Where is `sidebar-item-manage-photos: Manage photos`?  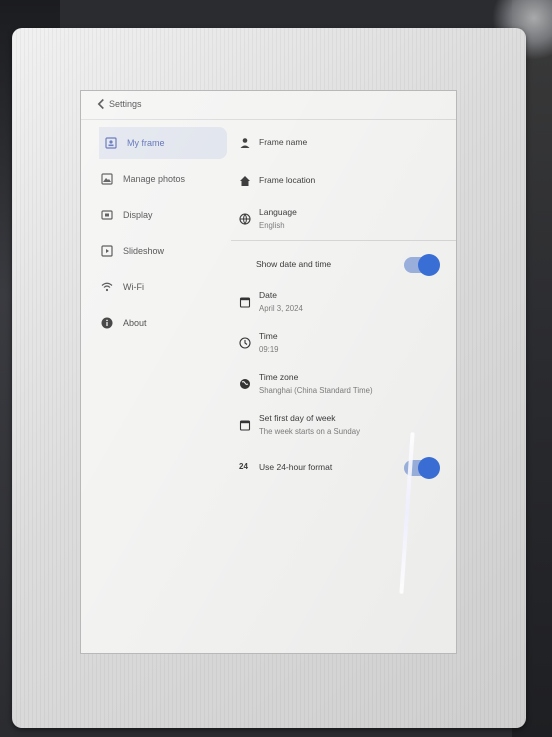 sidebar-item-manage-photos: Manage photos is located at coordinates (156, 179).